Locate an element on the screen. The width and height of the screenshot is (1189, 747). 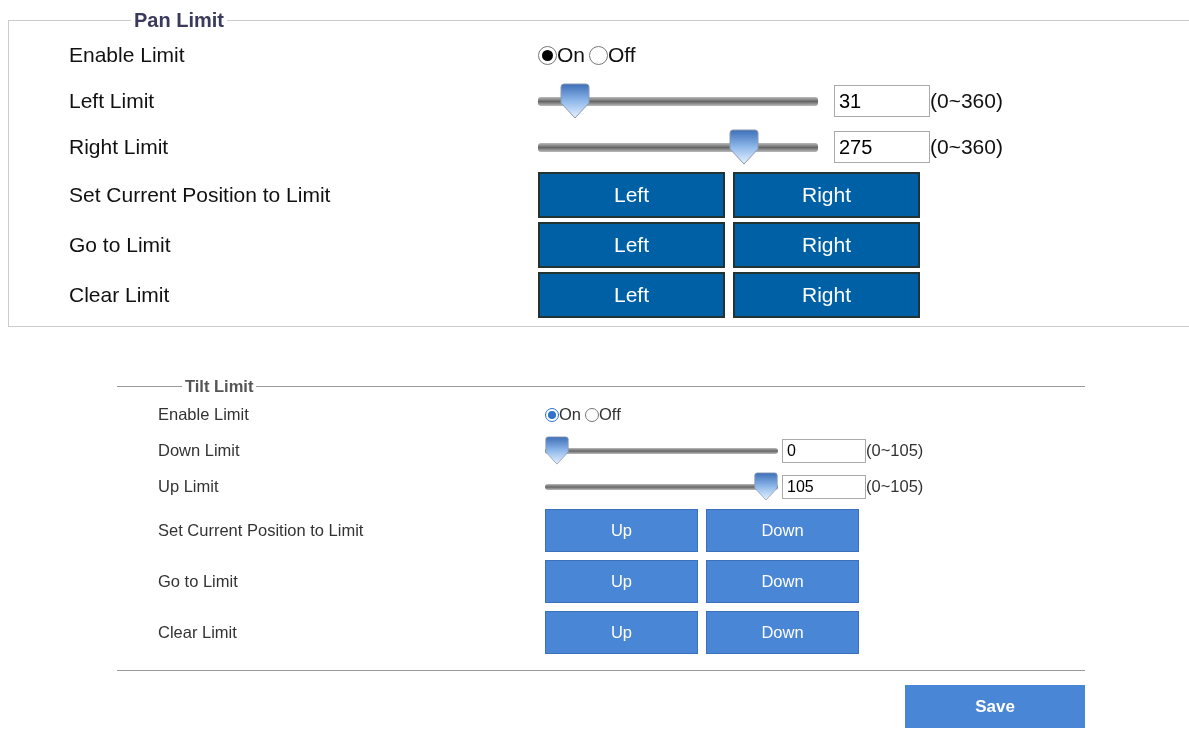
field-label: Right Limit is located at coordinates (119, 147).